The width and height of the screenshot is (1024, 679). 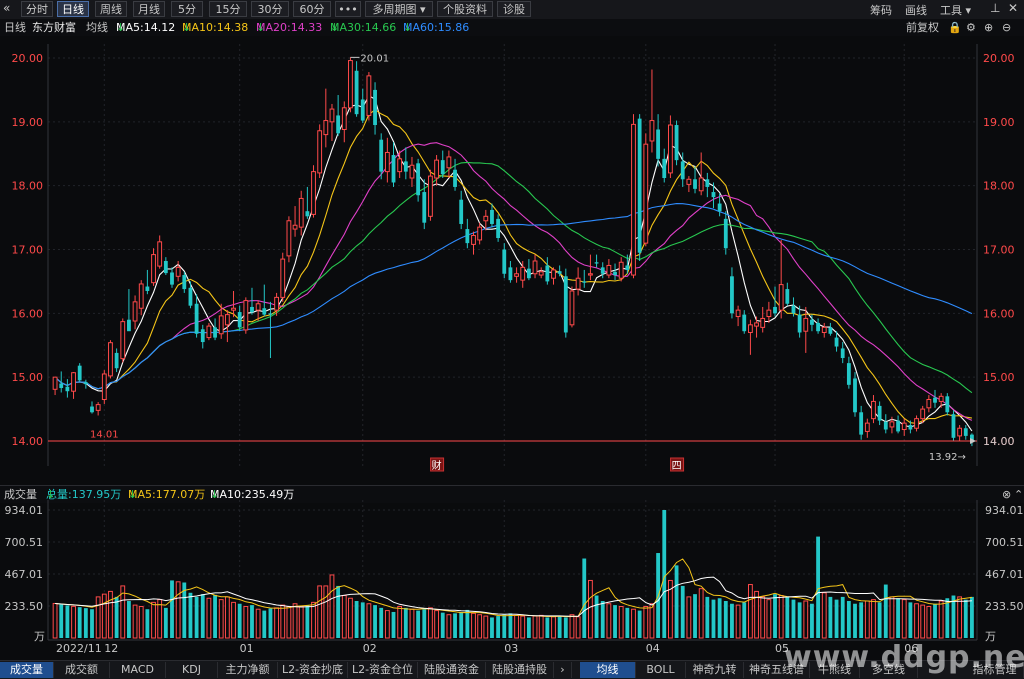 I want to click on double-chevron-left-icon: «, so click(x=6, y=8).